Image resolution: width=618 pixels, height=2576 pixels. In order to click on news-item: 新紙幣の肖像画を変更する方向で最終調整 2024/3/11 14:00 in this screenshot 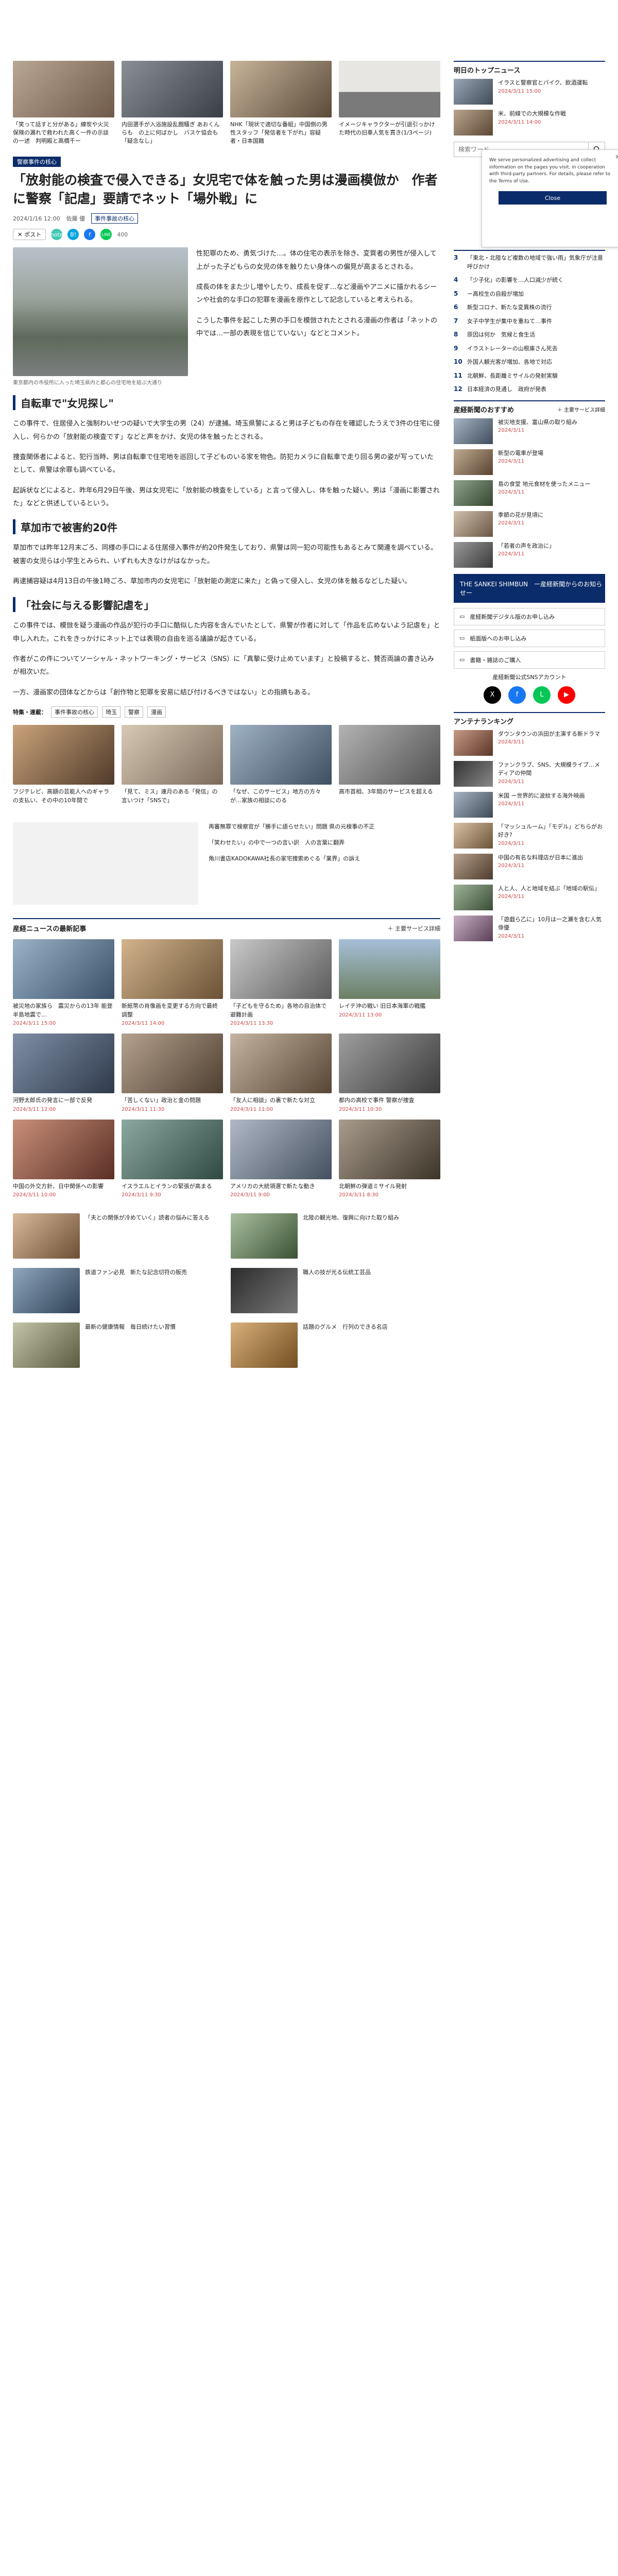, I will do `click(172, 982)`.